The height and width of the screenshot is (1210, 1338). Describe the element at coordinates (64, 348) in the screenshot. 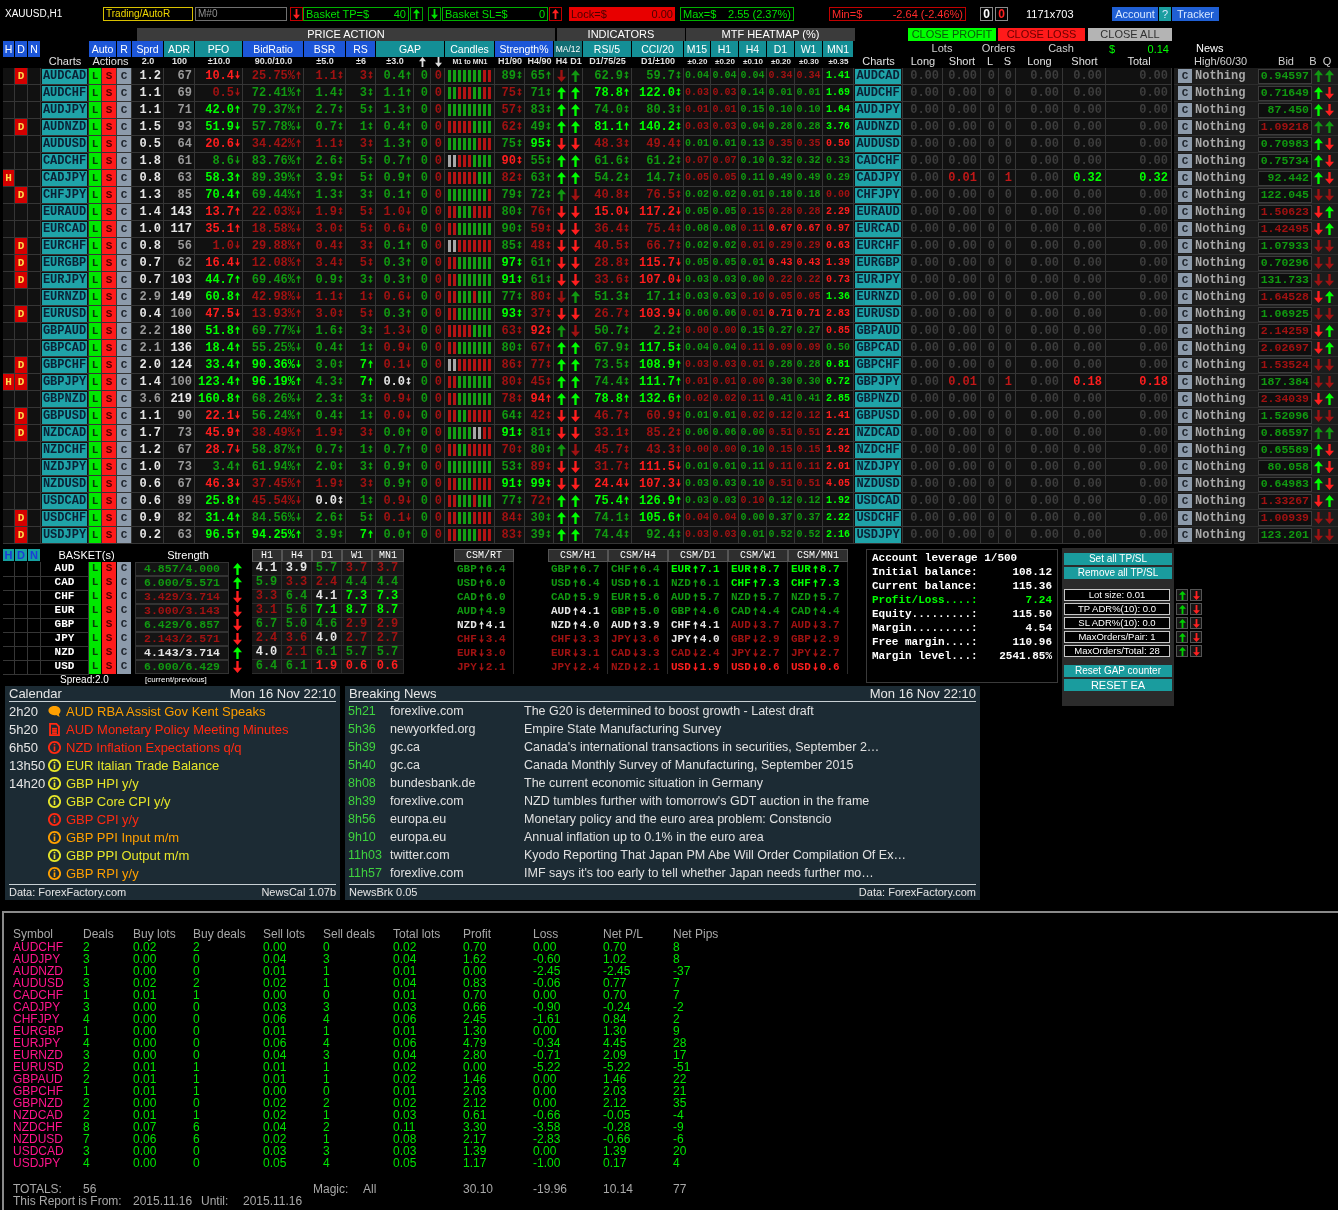

I see `symbol-button: GBPCAD` at that location.